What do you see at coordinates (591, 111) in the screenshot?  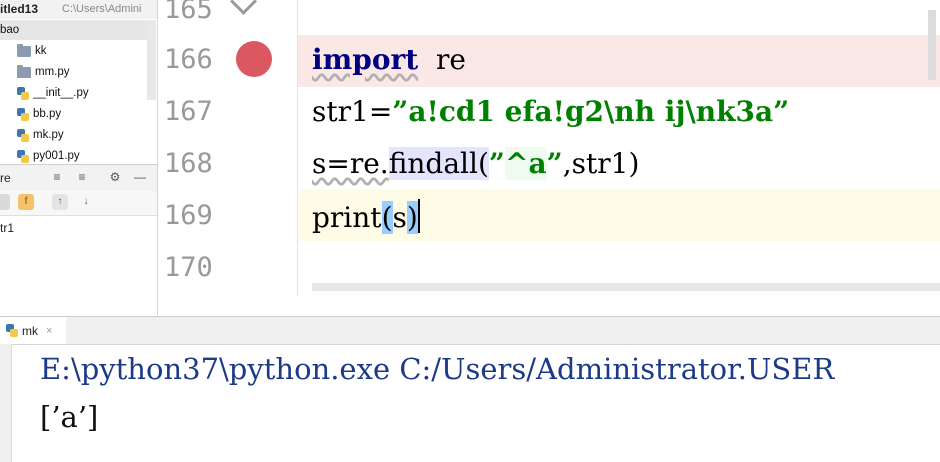 I see `string-literal: ”a!cd1 efa!g2\nh ij\nk3a”` at bounding box center [591, 111].